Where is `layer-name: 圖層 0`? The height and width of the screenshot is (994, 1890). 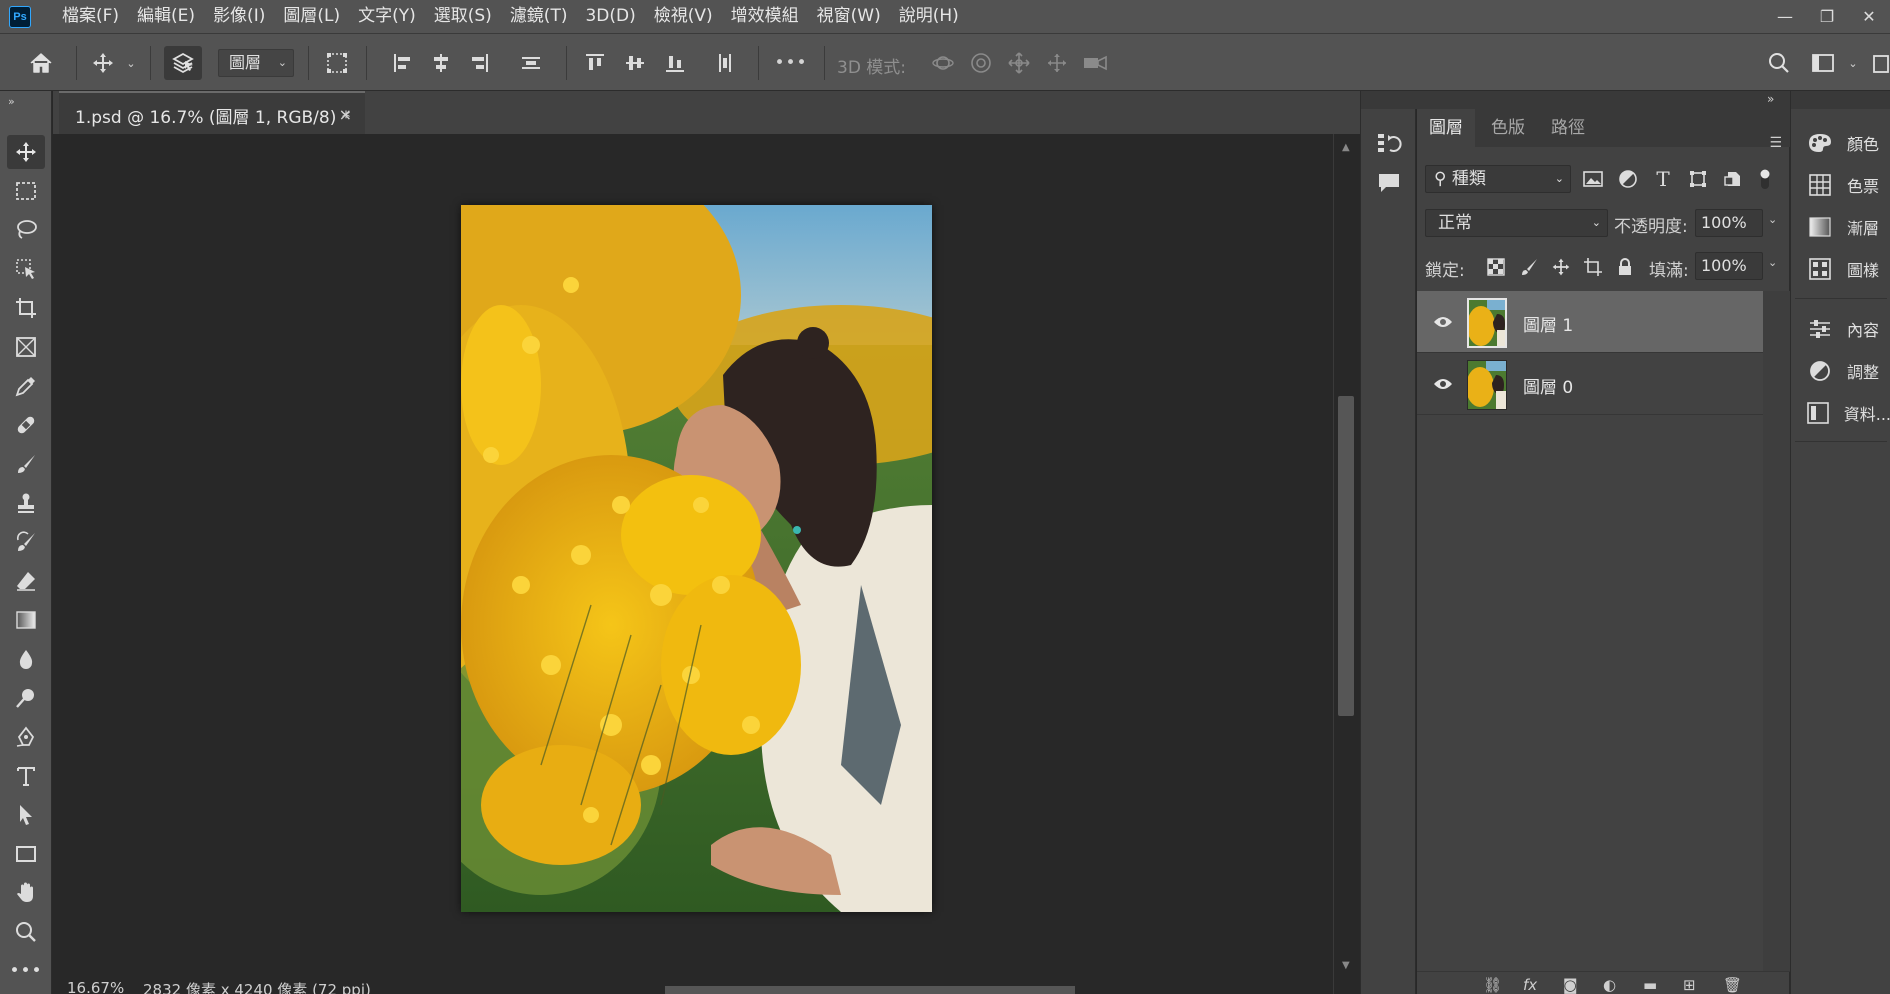 layer-name: 圖層 0 is located at coordinates (1548, 385).